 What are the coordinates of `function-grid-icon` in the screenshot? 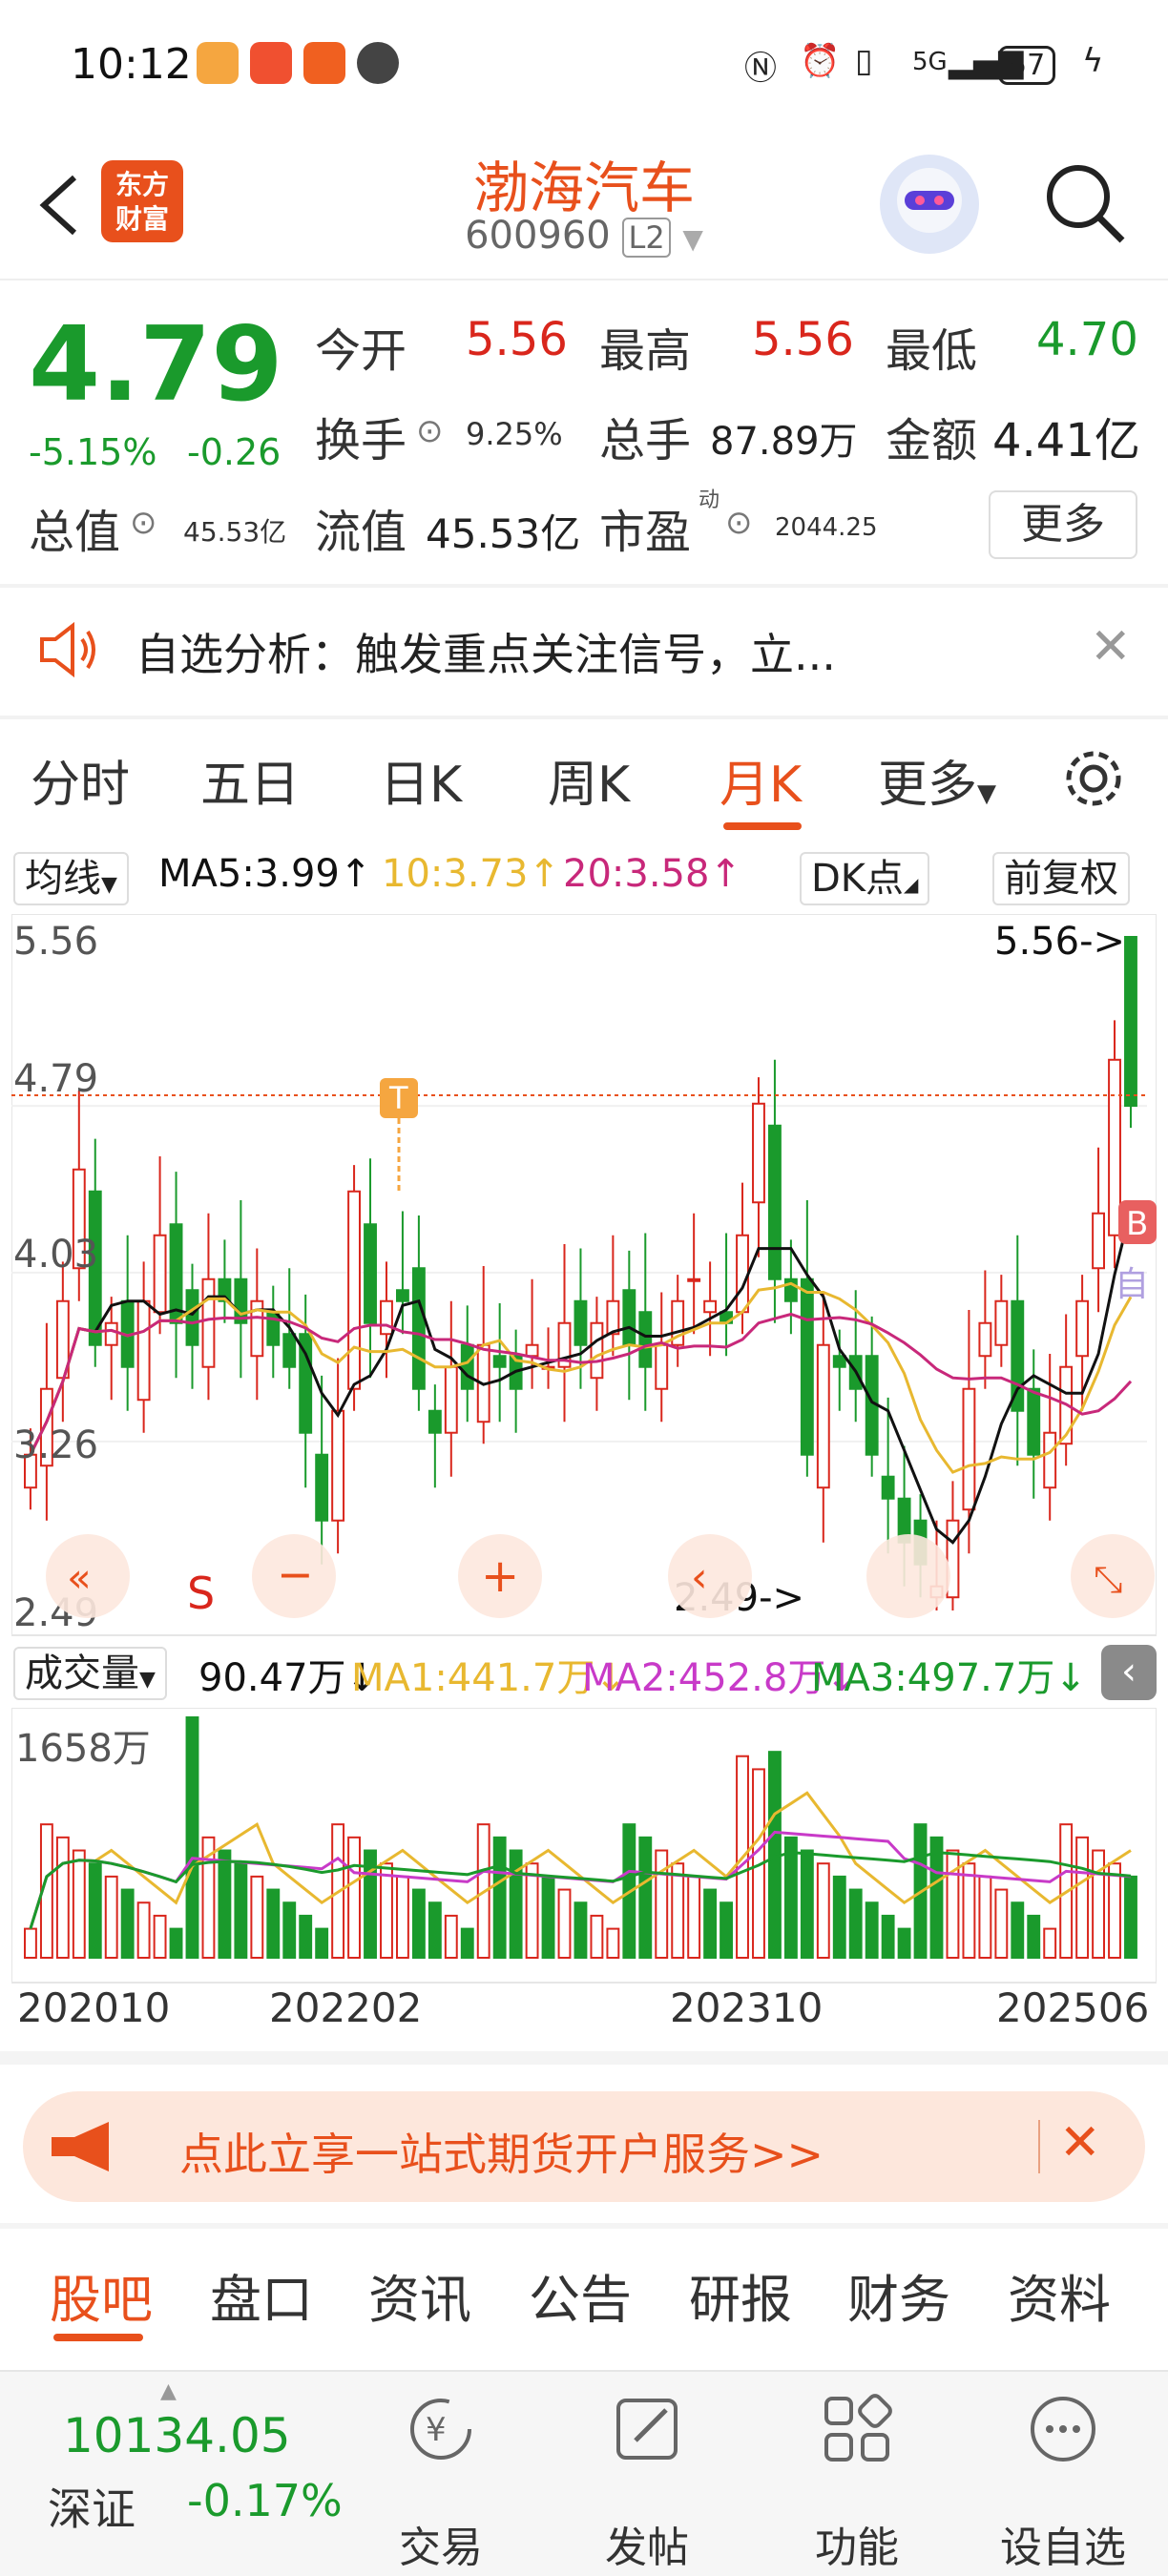 It's located at (857, 2429).